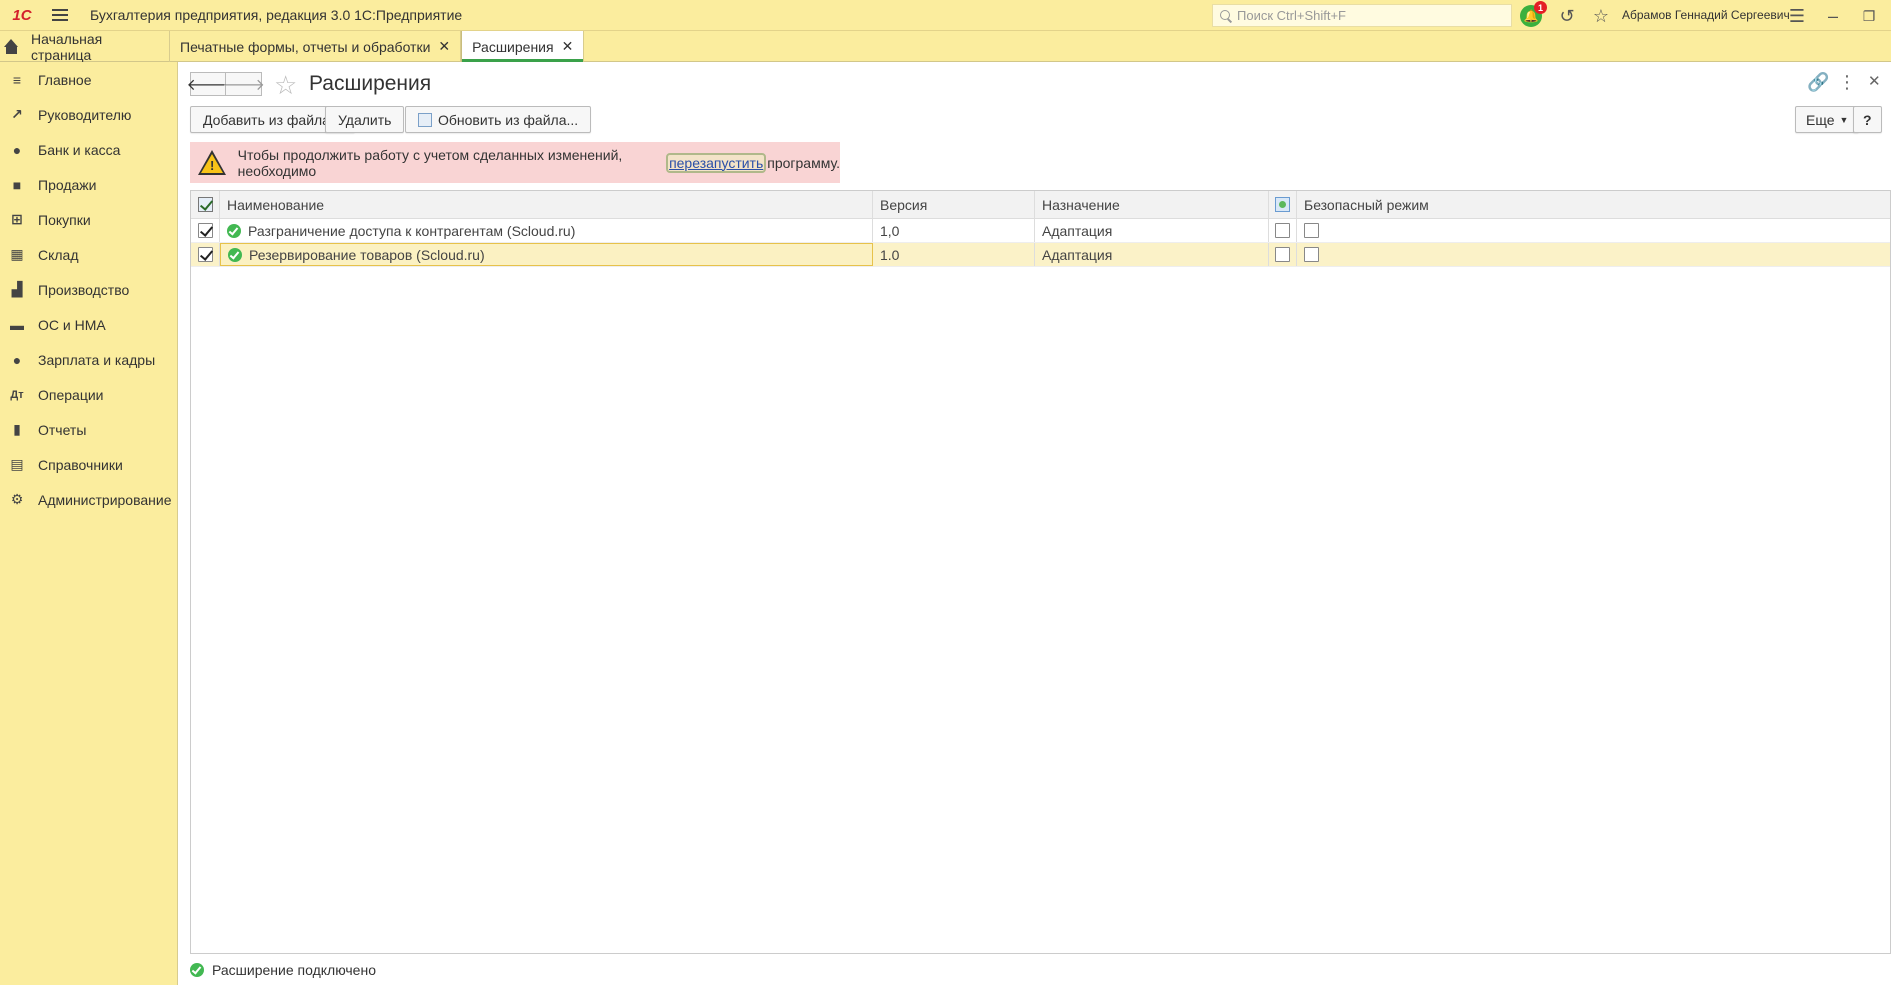  I want to click on help-button: ?, so click(1867, 119).